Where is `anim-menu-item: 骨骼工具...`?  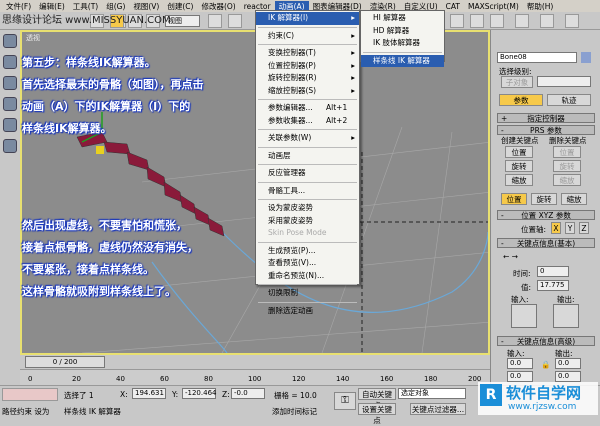
anim-menu-item: 骨骼工具... is located at coordinates (307, 191).